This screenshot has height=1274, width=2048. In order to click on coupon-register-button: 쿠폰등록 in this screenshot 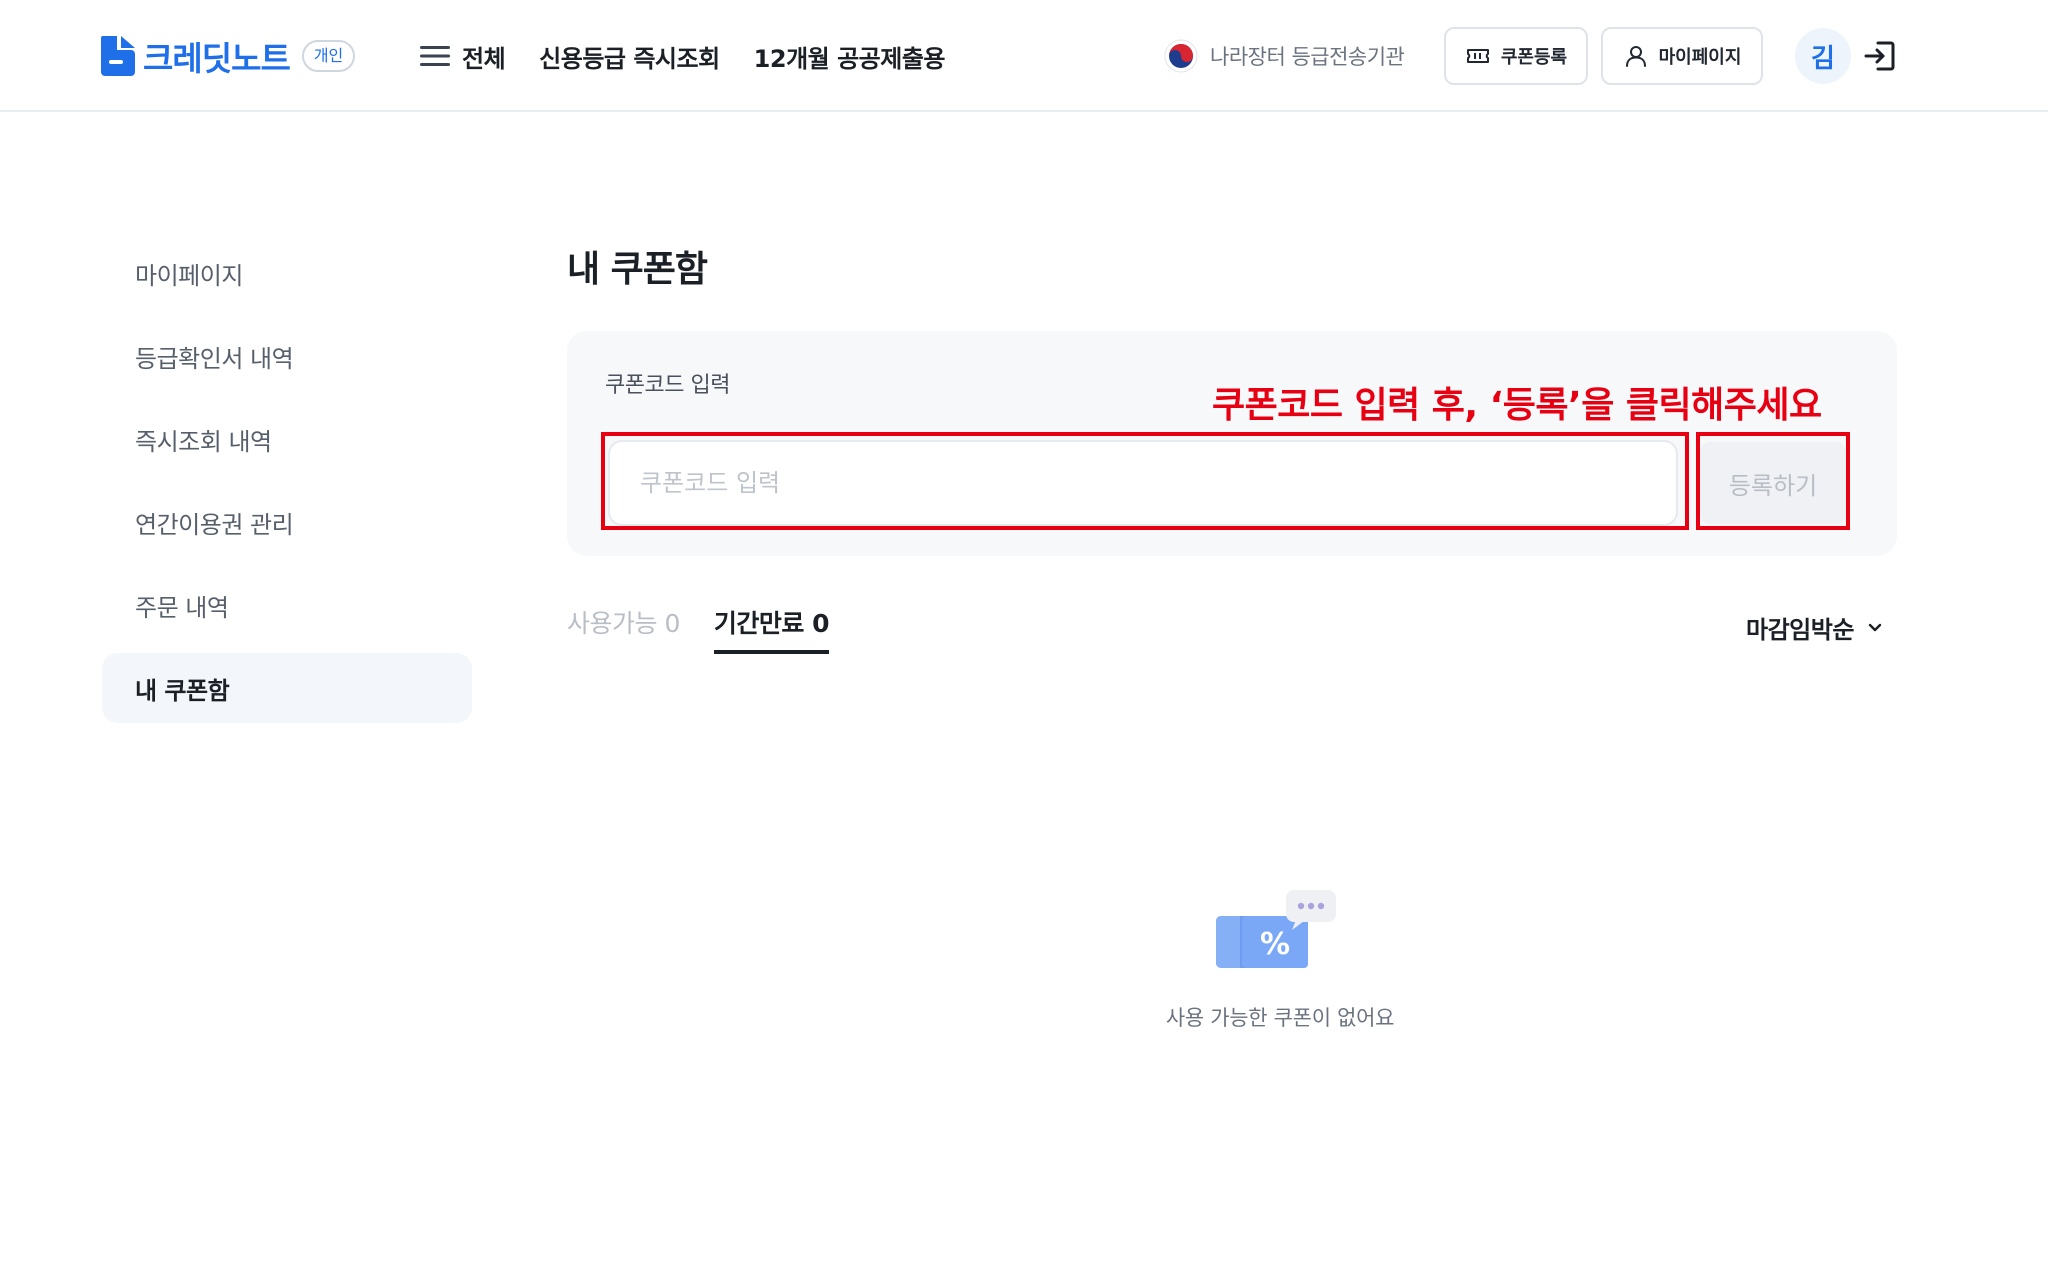, I will do `click(1516, 56)`.